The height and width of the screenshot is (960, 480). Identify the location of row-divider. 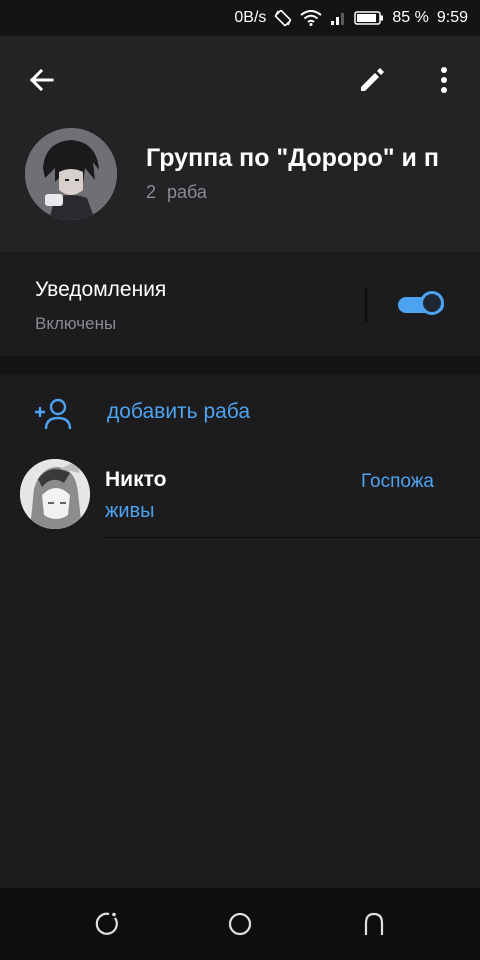
(291, 537).